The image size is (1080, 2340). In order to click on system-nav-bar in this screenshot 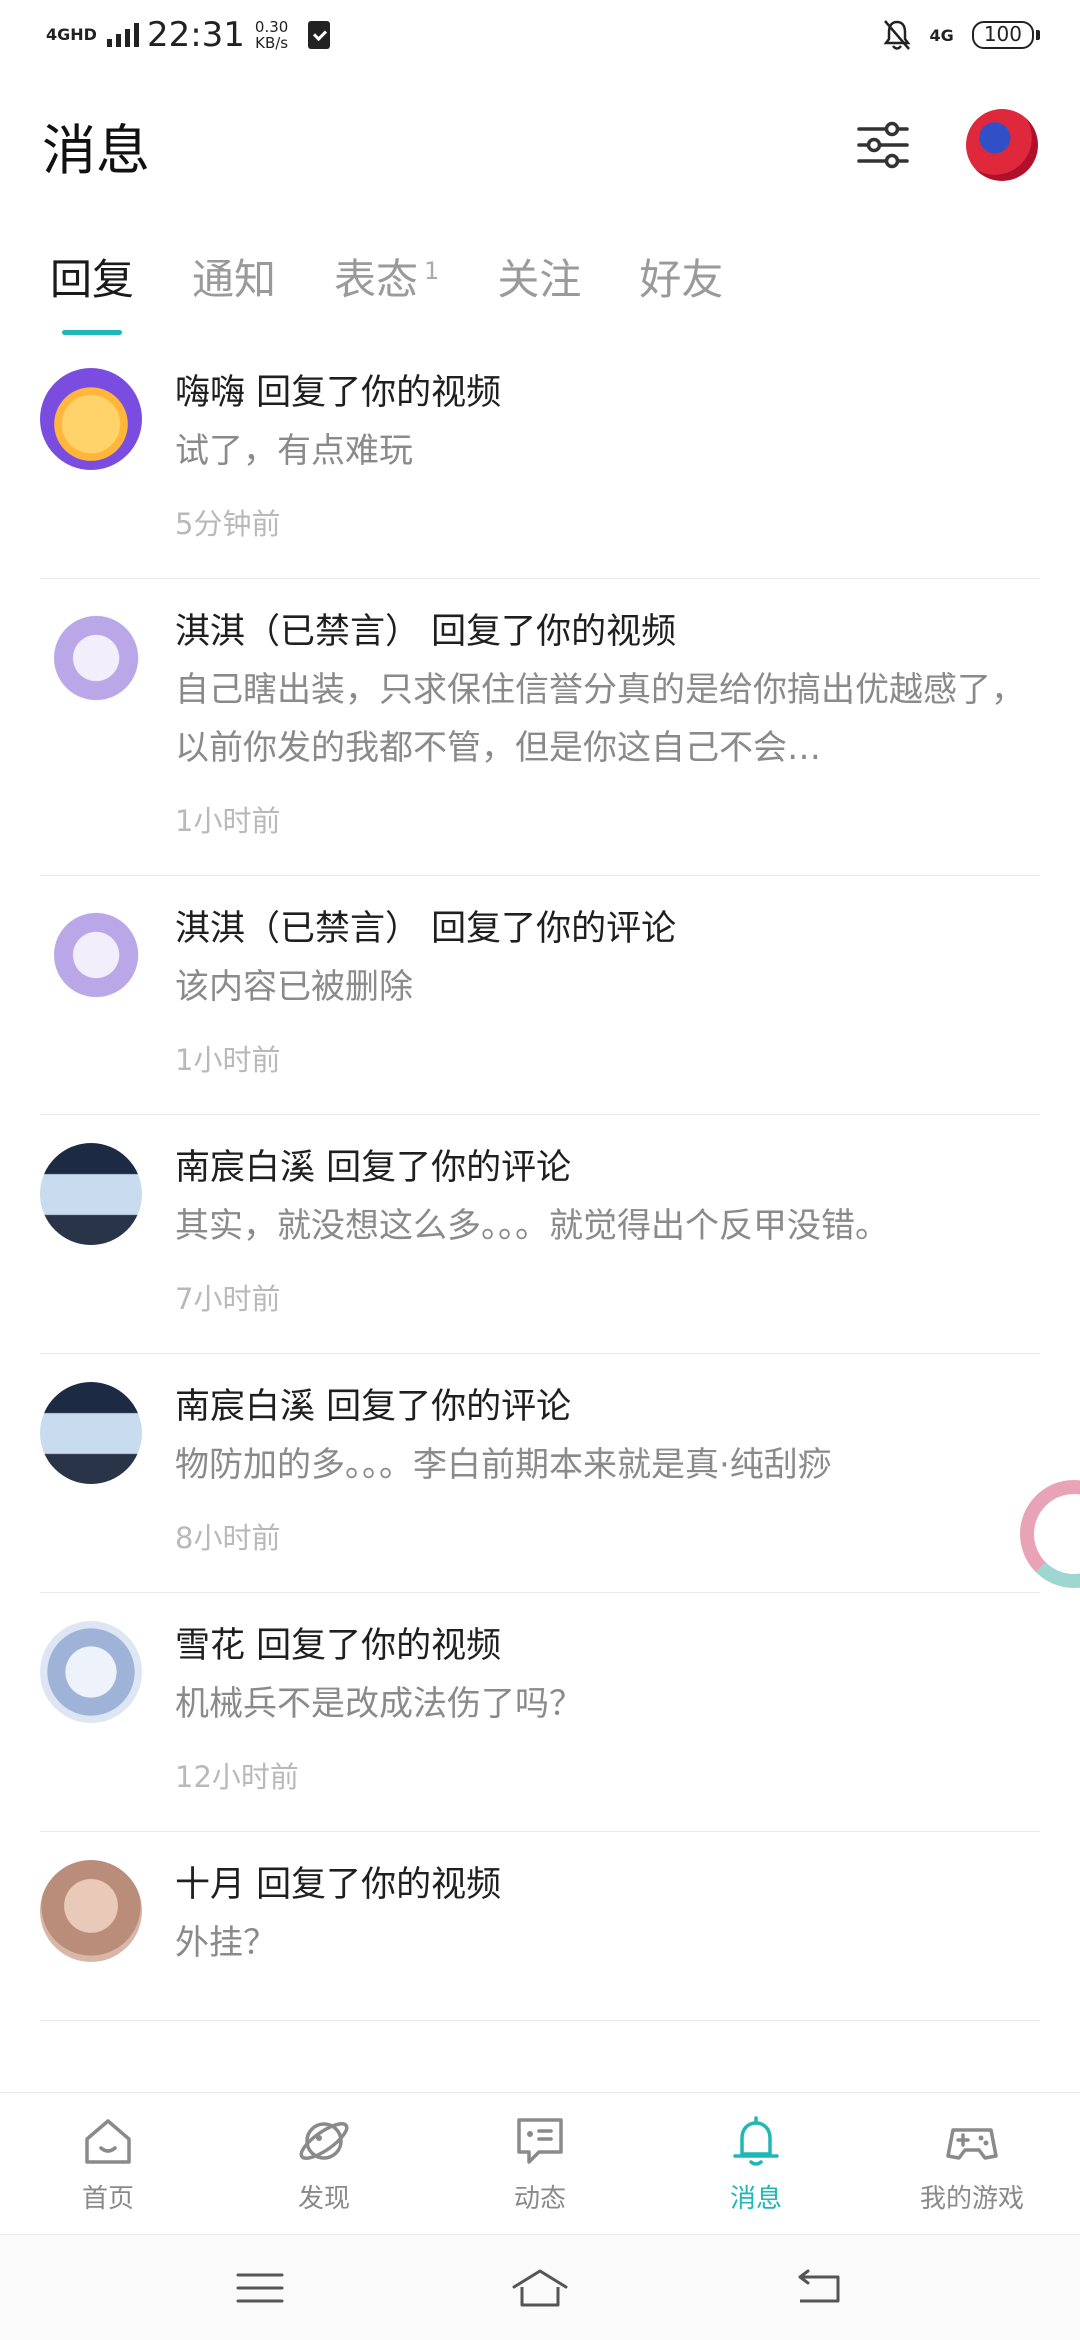, I will do `click(540, 2287)`.